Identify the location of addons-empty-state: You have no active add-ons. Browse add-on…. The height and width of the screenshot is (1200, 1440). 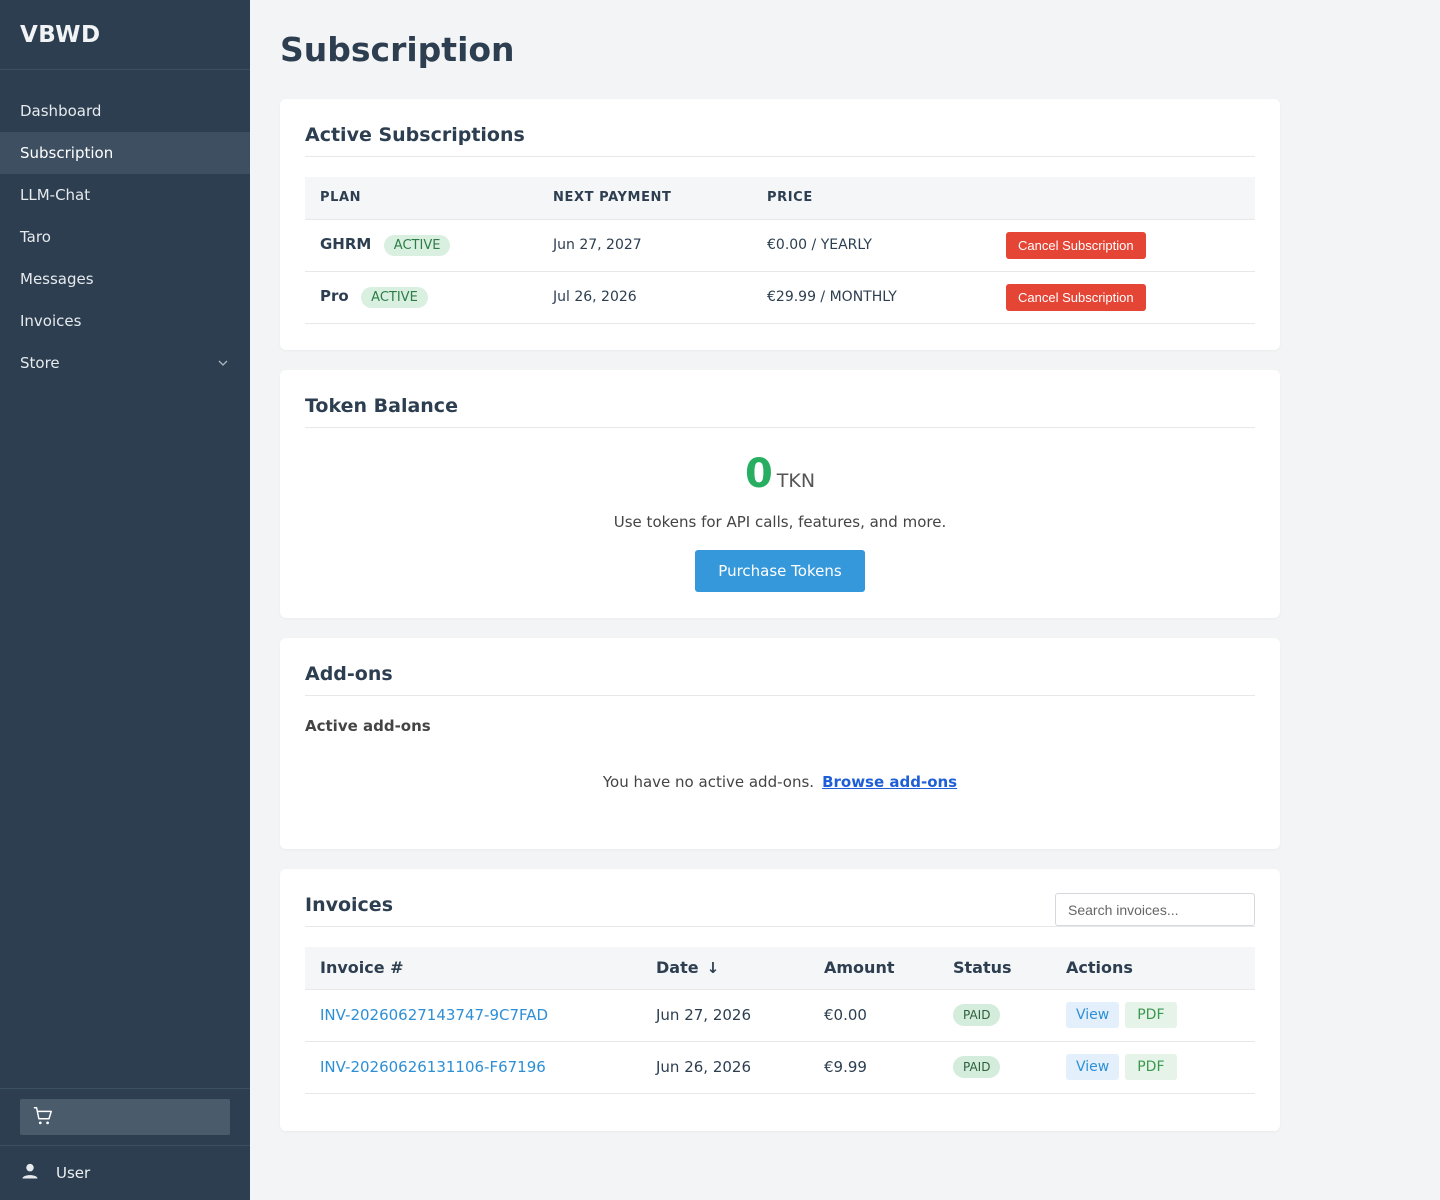
(780, 782).